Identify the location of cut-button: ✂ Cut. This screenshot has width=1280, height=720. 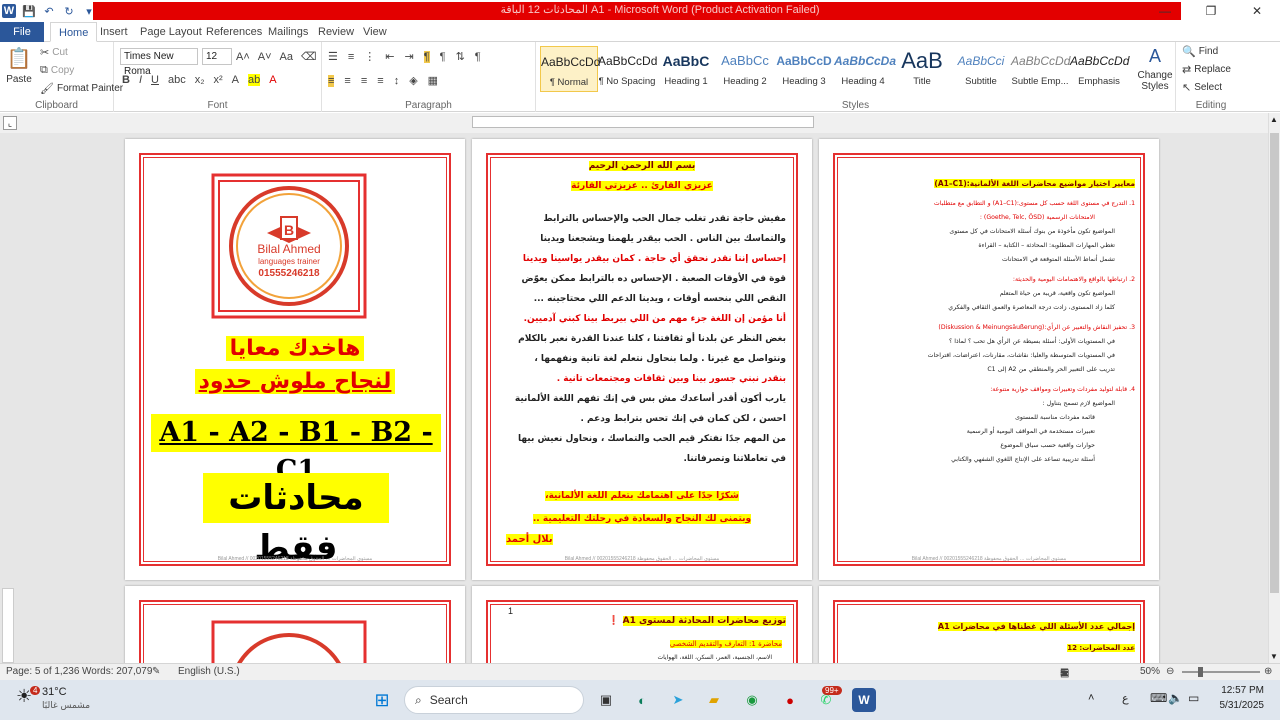
(54, 52).